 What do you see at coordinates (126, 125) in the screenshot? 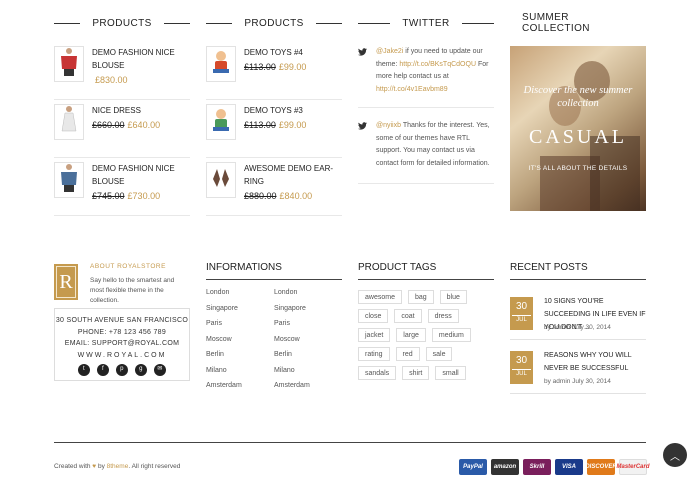
I see `product-price: £660.00 £640.00` at bounding box center [126, 125].